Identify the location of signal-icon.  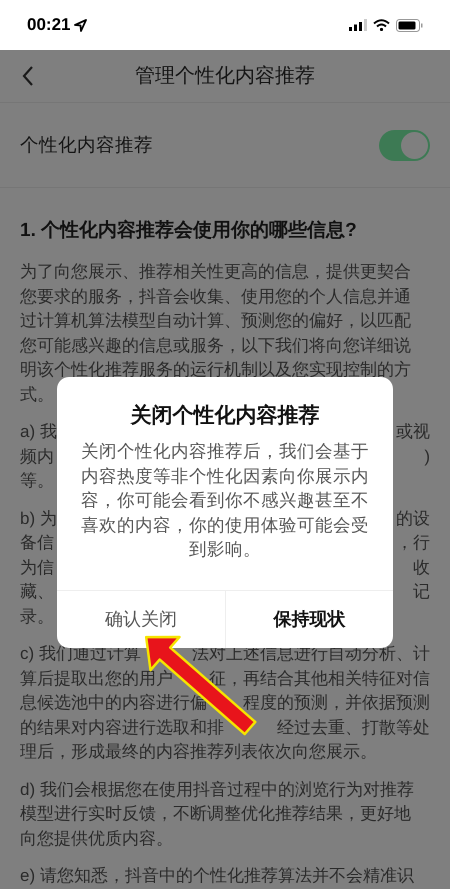
(358, 25).